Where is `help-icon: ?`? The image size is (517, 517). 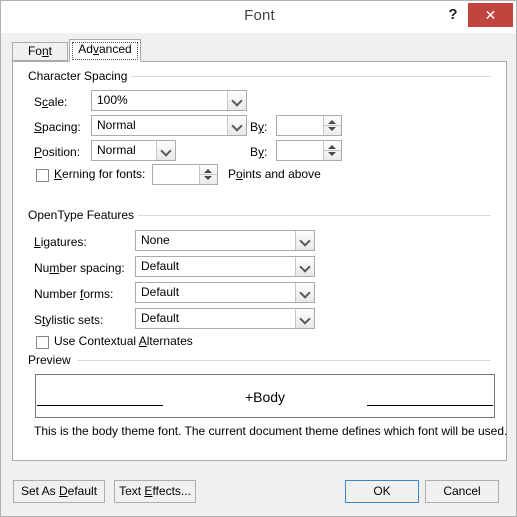 help-icon: ? is located at coordinates (453, 15).